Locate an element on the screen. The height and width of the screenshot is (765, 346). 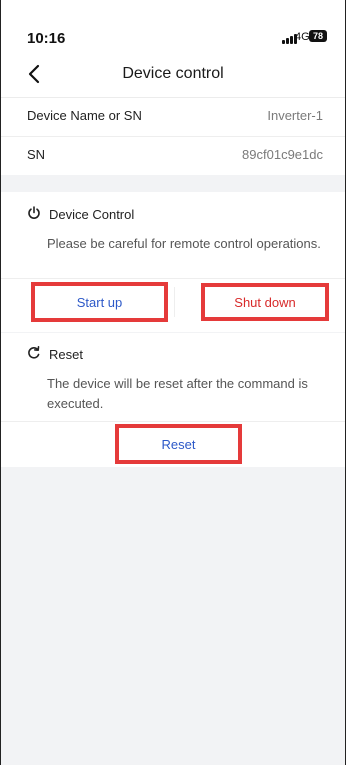
status-bar: 10:16 4G 78 is located at coordinates (173, 25).